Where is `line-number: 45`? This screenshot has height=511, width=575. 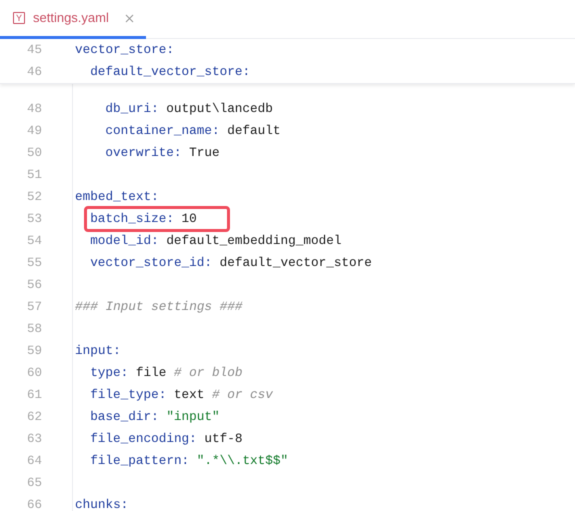 line-number: 45 is located at coordinates (34, 50).